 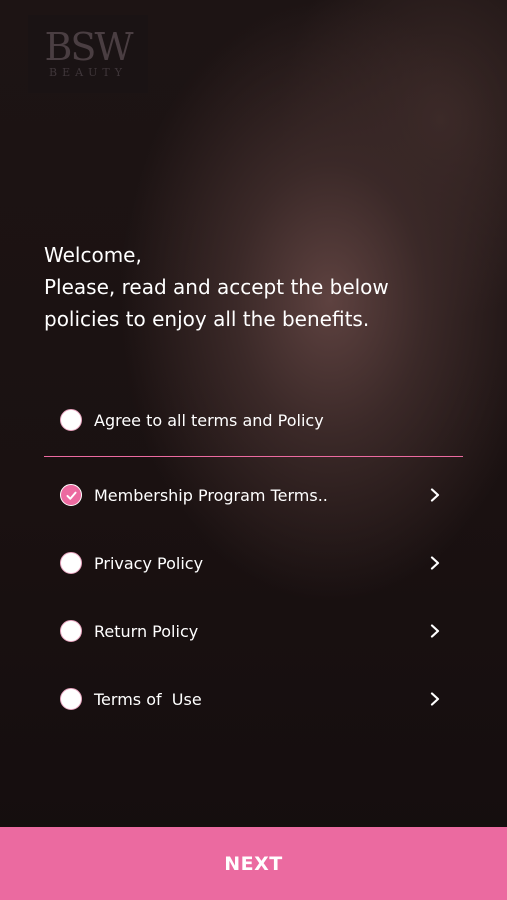 What do you see at coordinates (71, 420) in the screenshot?
I see `agree-all-radio` at bounding box center [71, 420].